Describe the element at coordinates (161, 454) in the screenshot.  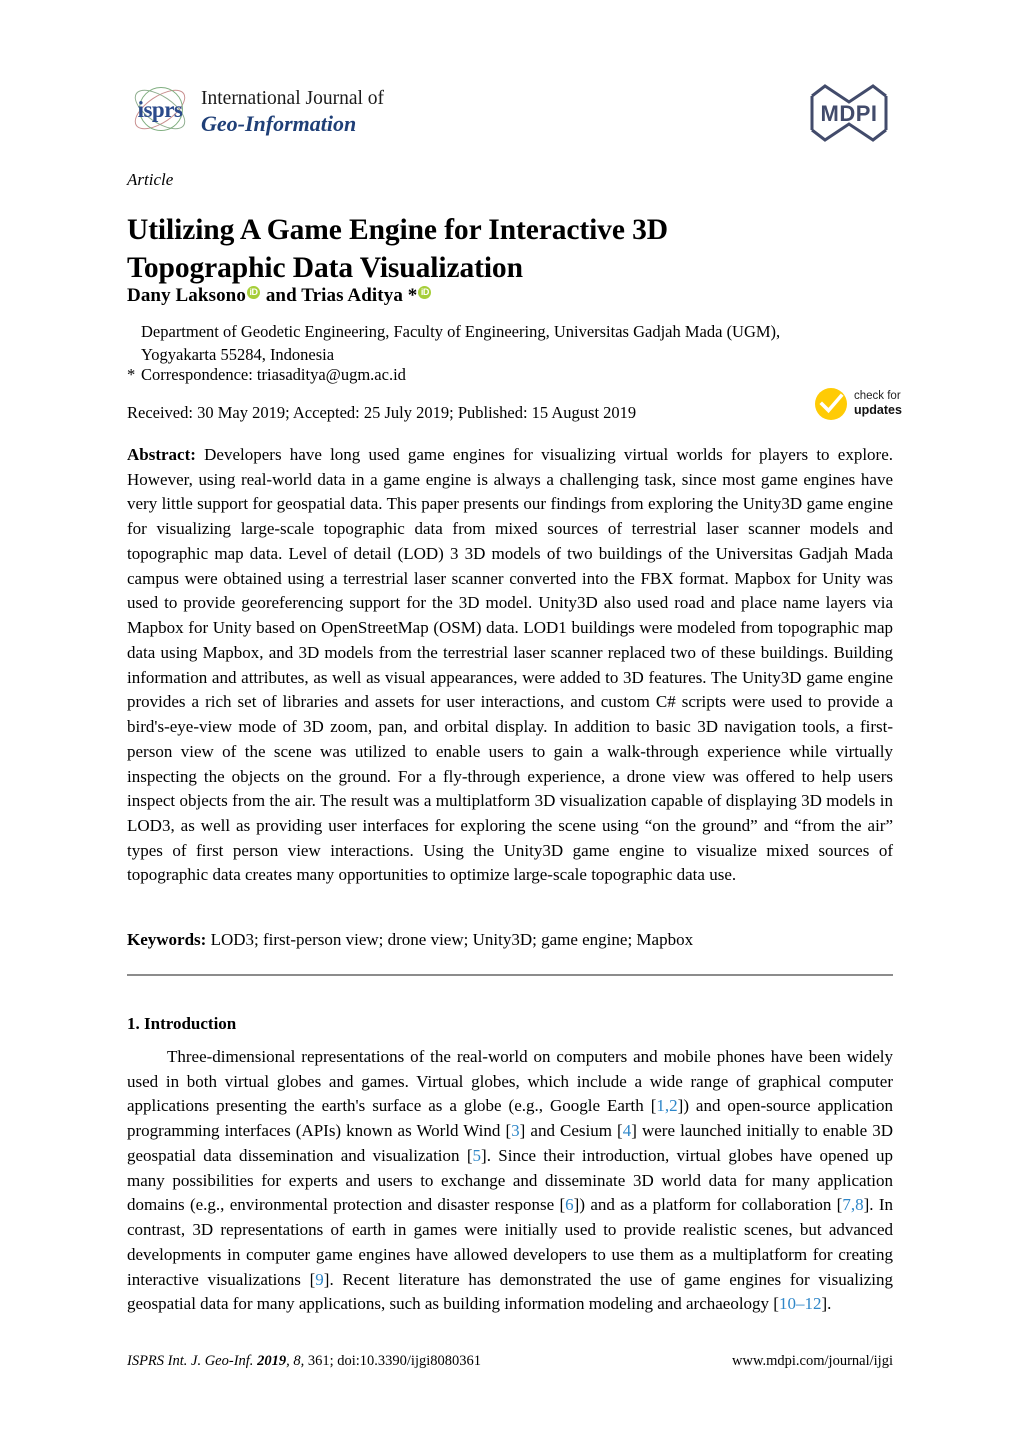
I see `abstract-label: Abstract:` at that location.